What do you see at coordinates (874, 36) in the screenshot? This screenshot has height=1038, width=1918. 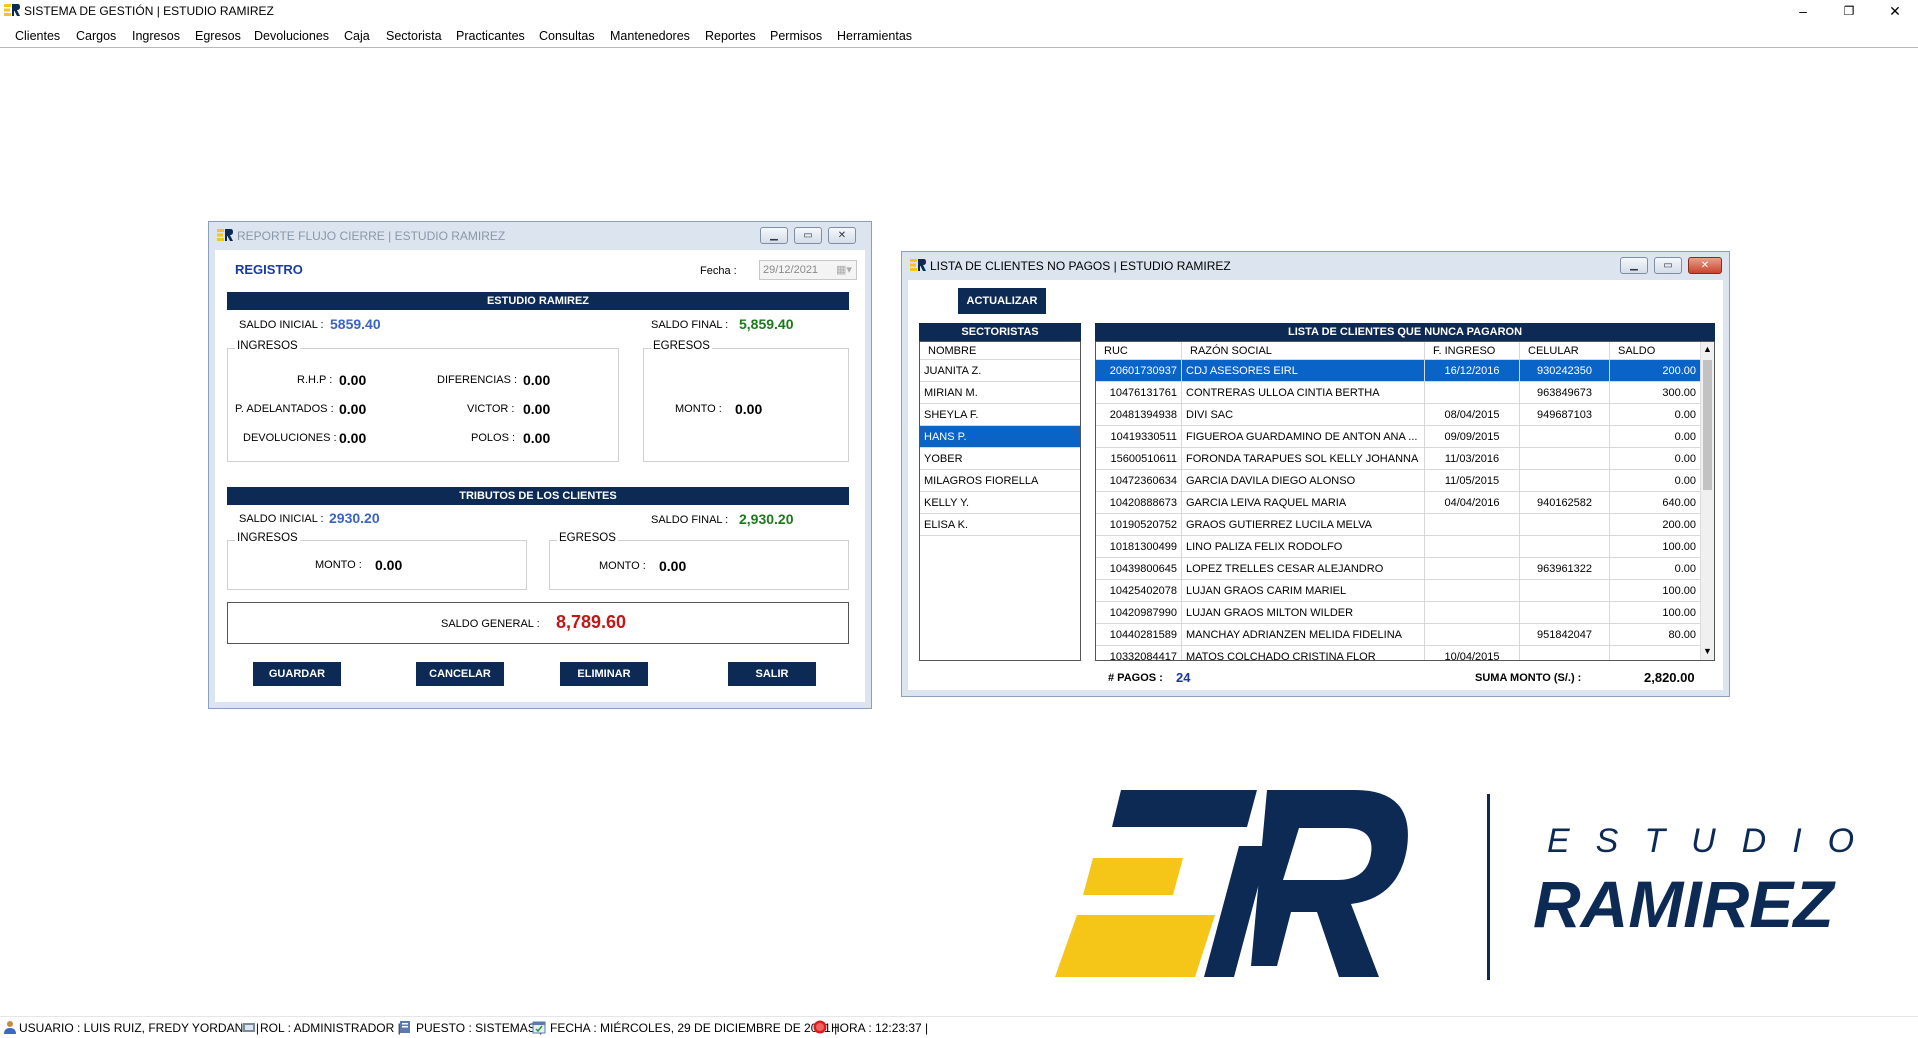 I see `menu-herramientas: Herramientas` at bounding box center [874, 36].